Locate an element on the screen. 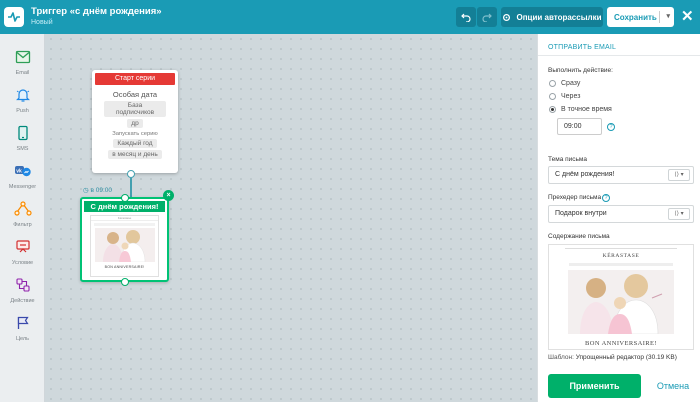 The image size is (700, 402). palette-item-condition: Условие is located at coordinates (22, 249).